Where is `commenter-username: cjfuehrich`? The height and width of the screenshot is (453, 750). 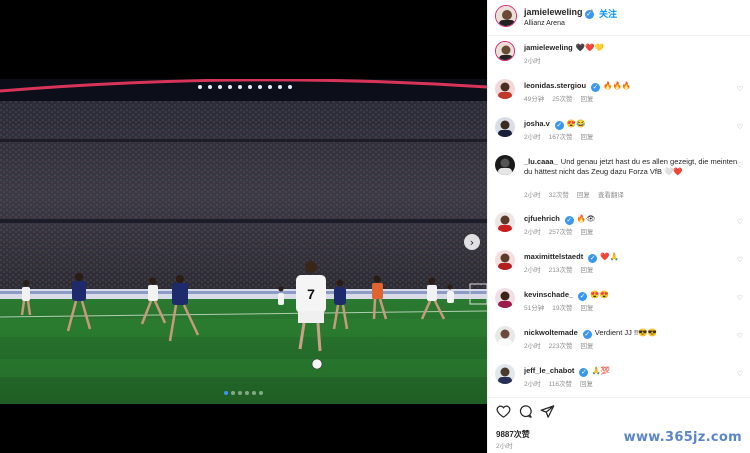 commenter-username: cjfuehrich is located at coordinates (542, 218).